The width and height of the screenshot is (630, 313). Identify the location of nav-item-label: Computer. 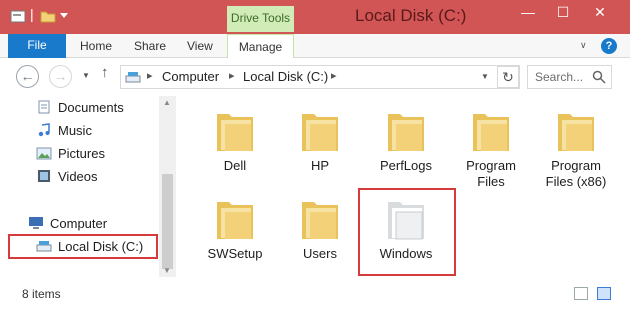
(79, 223).